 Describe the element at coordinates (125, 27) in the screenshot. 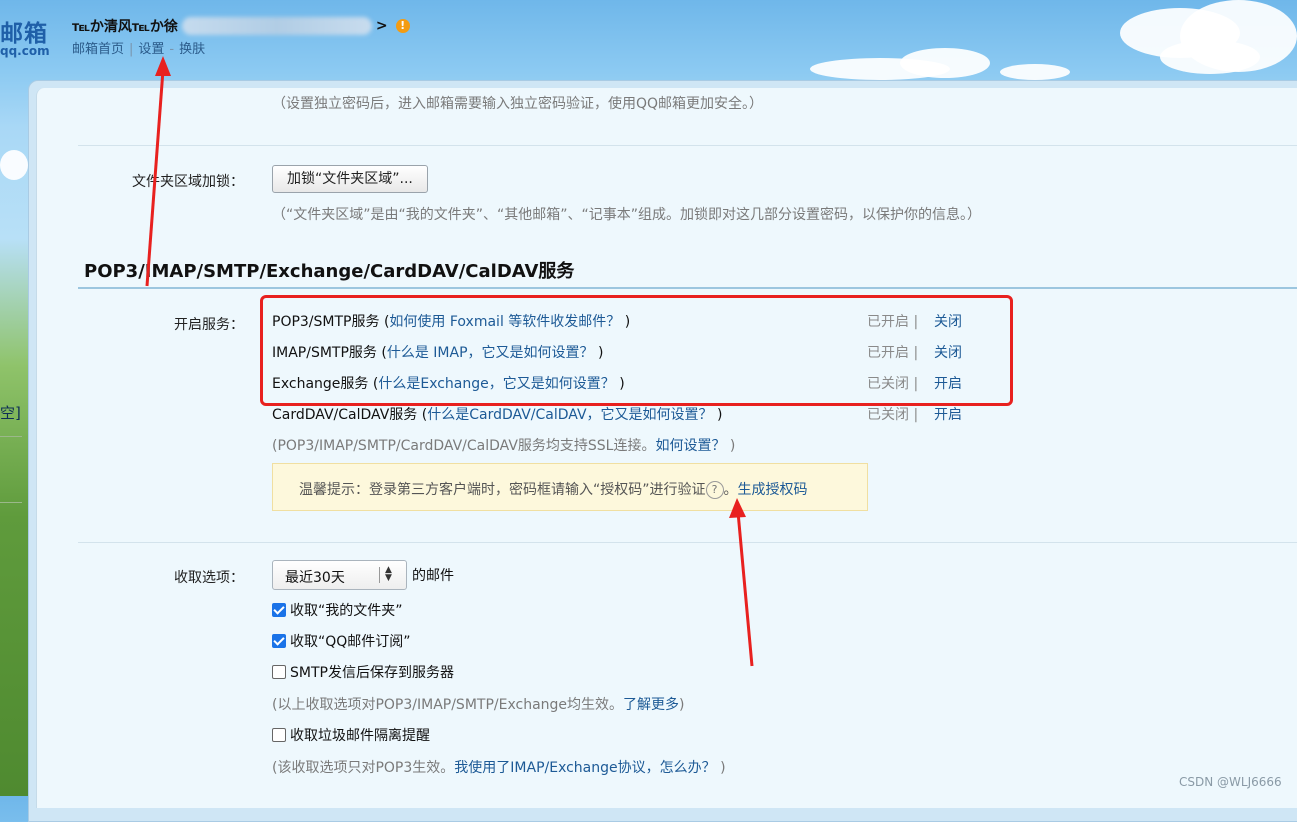

I see `user-name: ℡か清风℡か徐` at that location.